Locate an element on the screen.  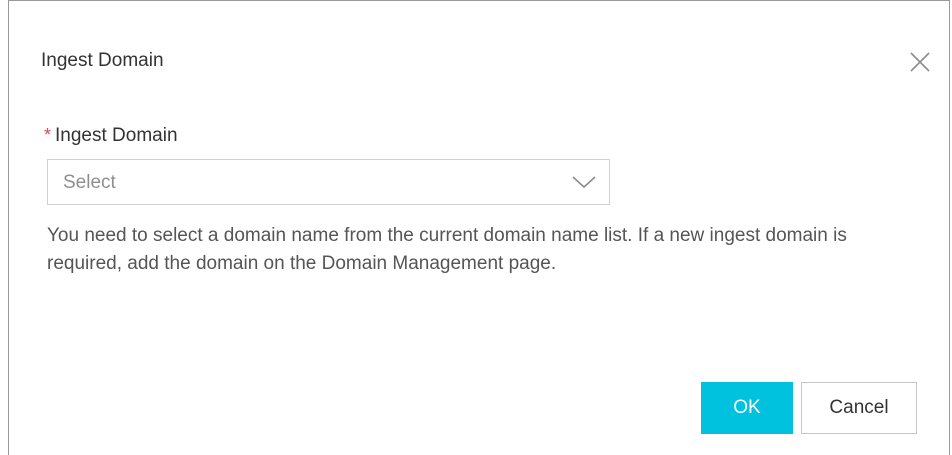
ingest-domain-select: Select is located at coordinates (328, 182).